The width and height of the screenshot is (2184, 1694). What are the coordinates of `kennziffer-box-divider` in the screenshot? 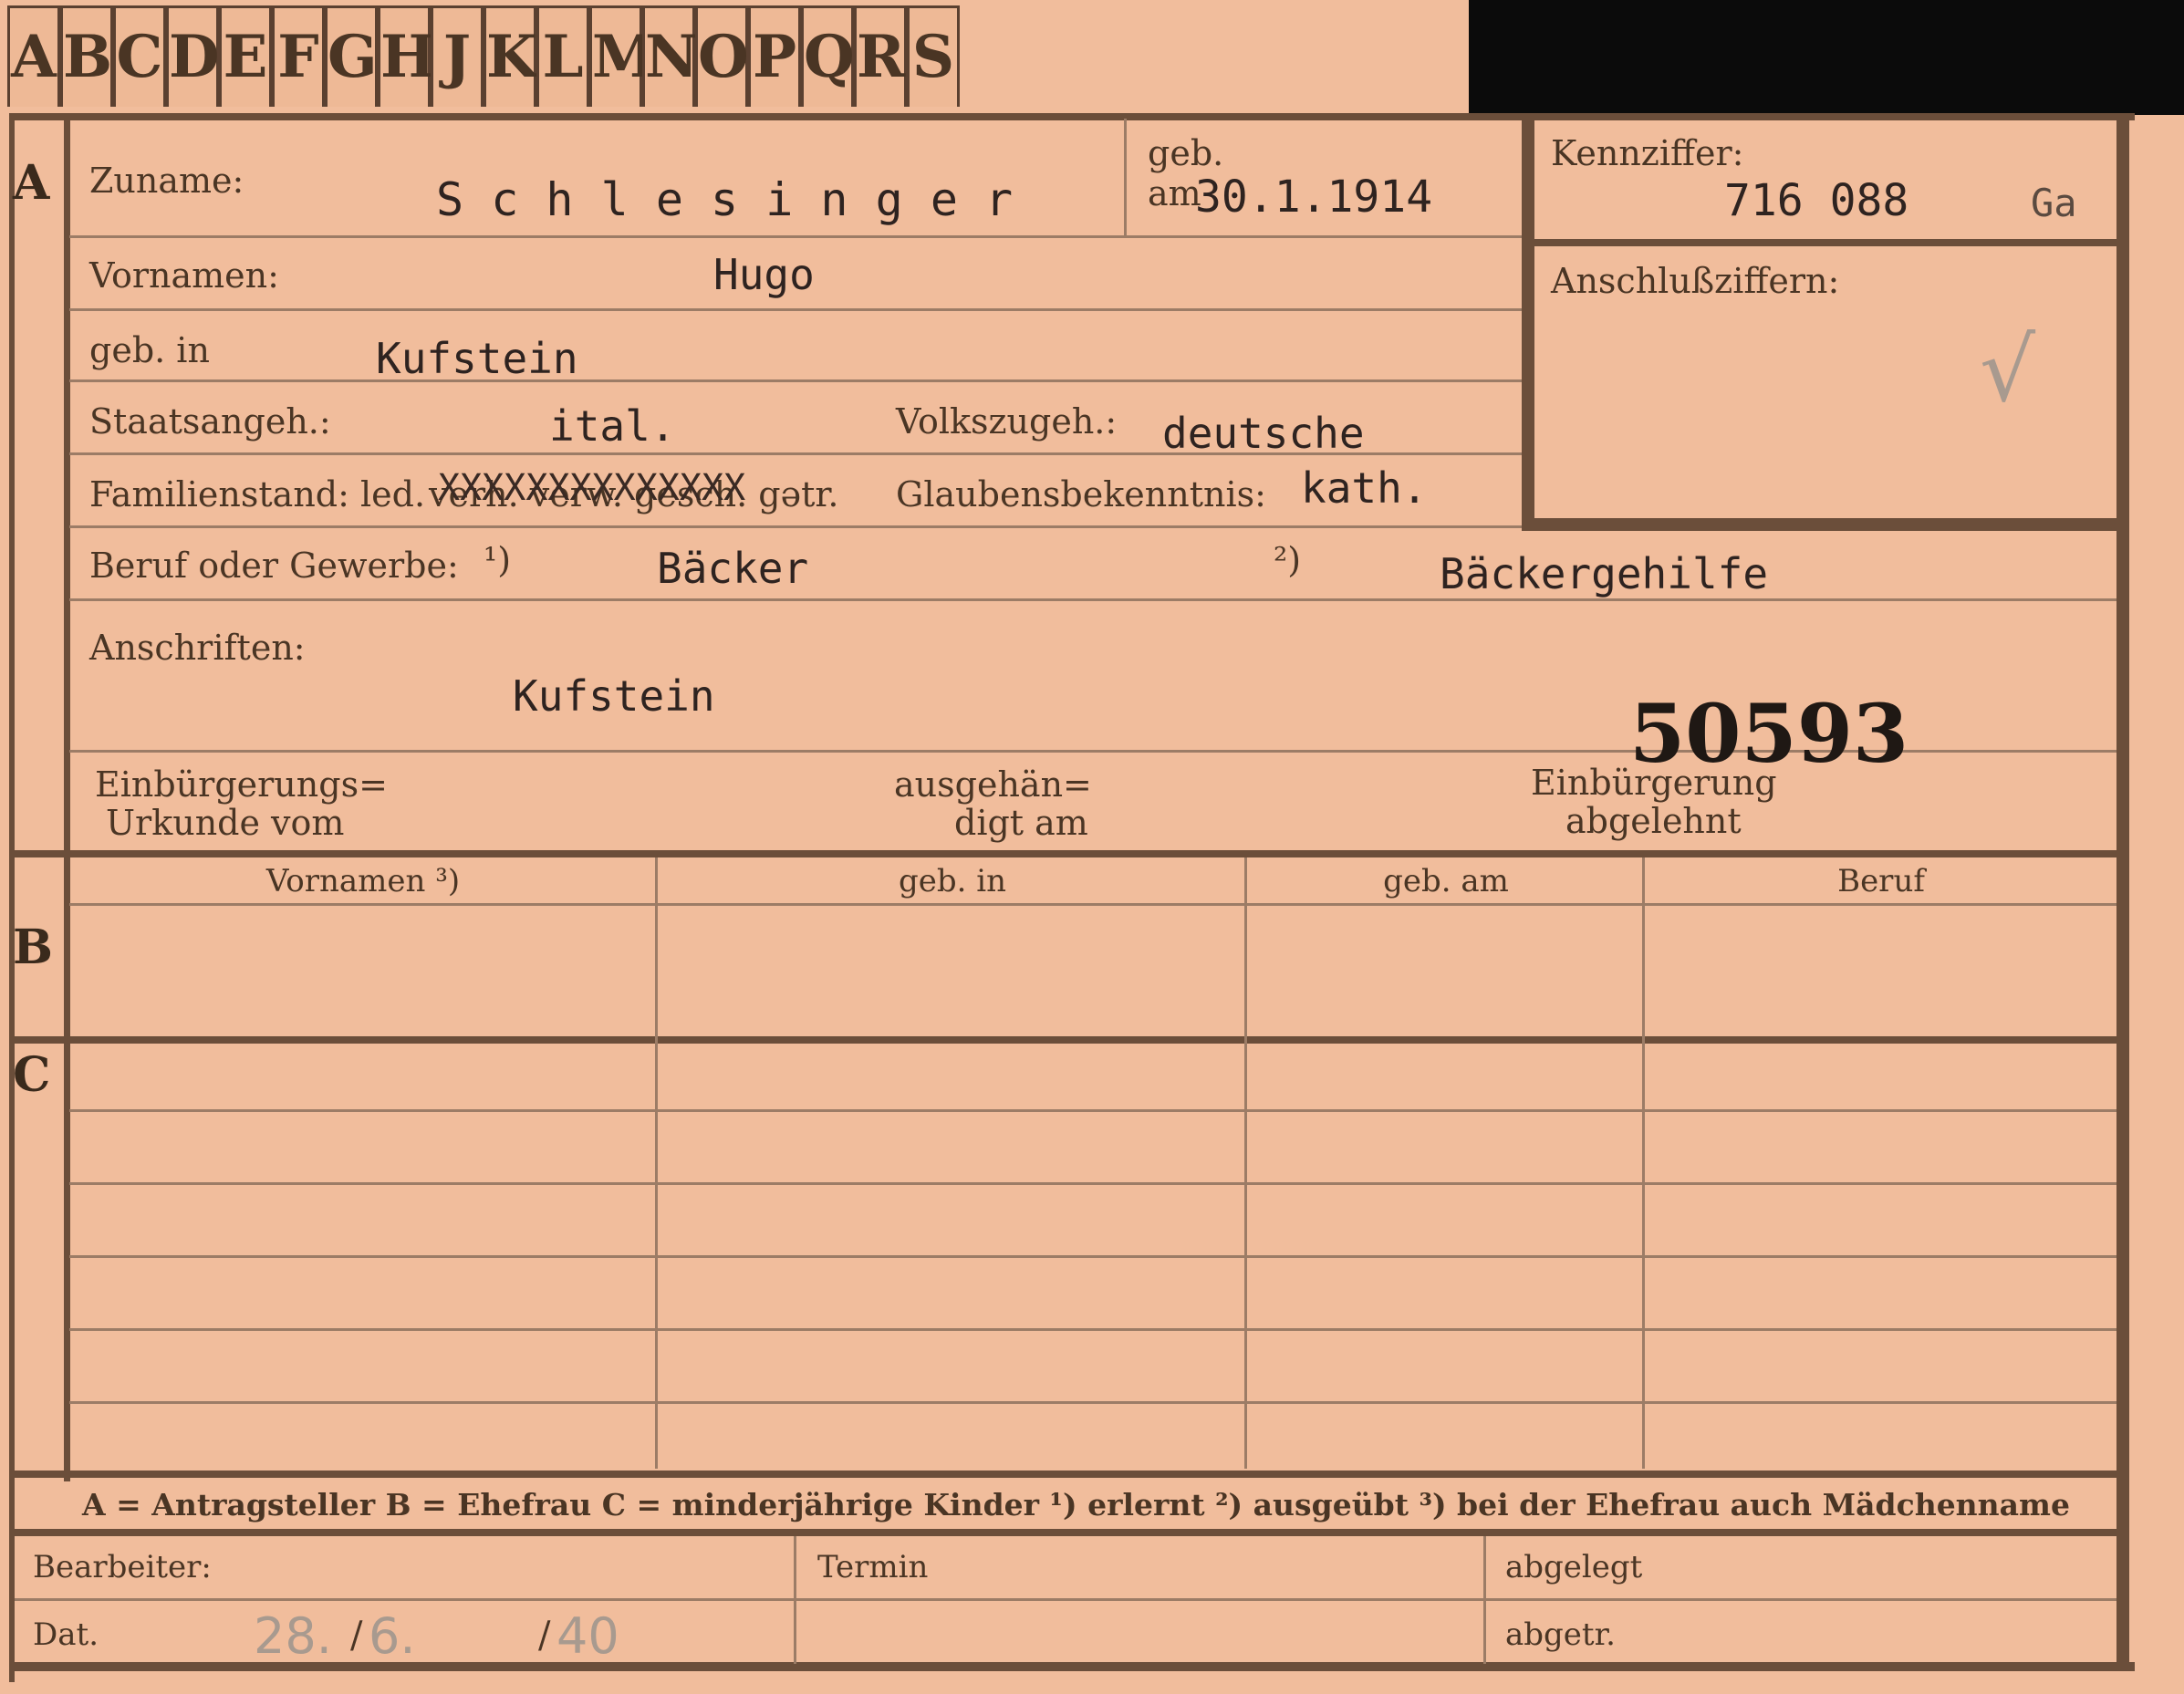 It's located at (1819, 243).